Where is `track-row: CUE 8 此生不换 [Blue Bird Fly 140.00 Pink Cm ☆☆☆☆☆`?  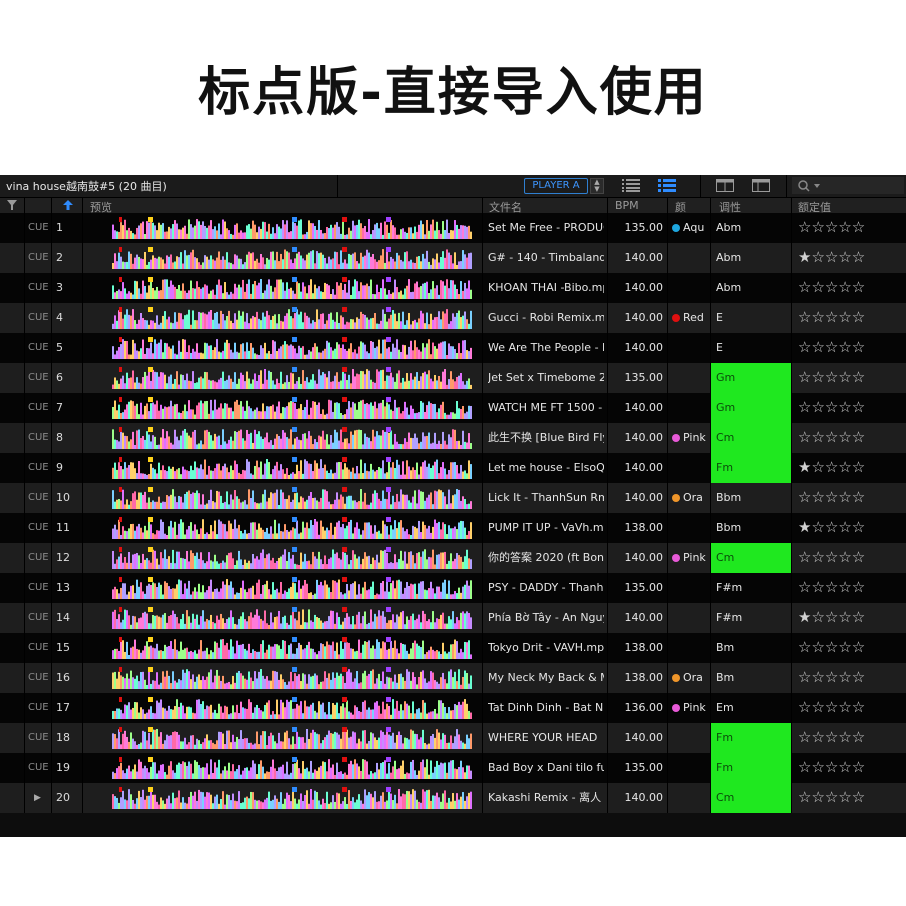
track-row: CUE 8 此生不换 [Blue Bird Fly 140.00 Pink Cm ☆☆☆☆☆ is located at coordinates (453, 438).